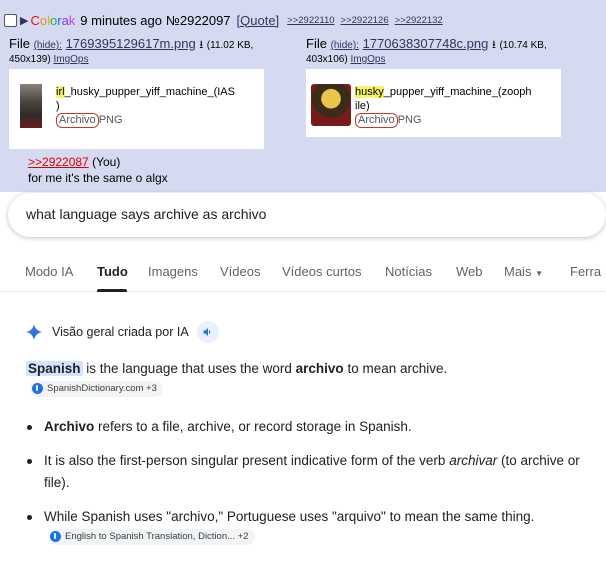 Image resolution: width=606 pixels, height=569 pixels. I want to click on tab-imagens: Imagens, so click(173, 271).